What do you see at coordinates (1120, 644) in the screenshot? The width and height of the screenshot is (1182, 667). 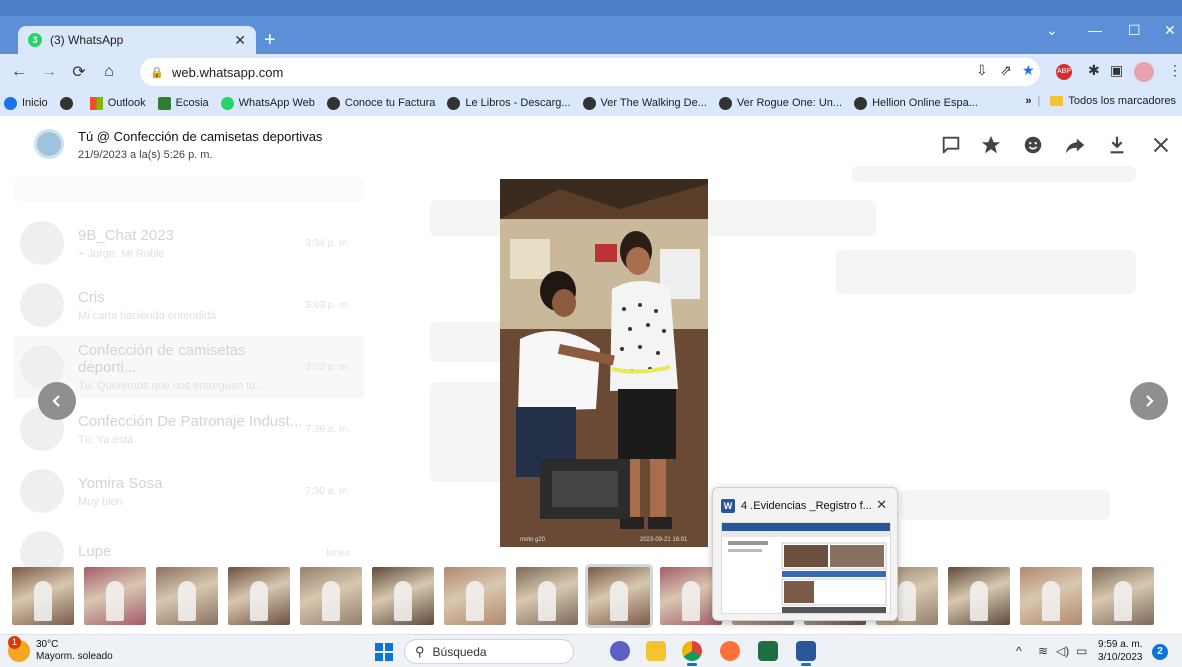 I see `clock-time: 9:59 a. m.` at bounding box center [1120, 644].